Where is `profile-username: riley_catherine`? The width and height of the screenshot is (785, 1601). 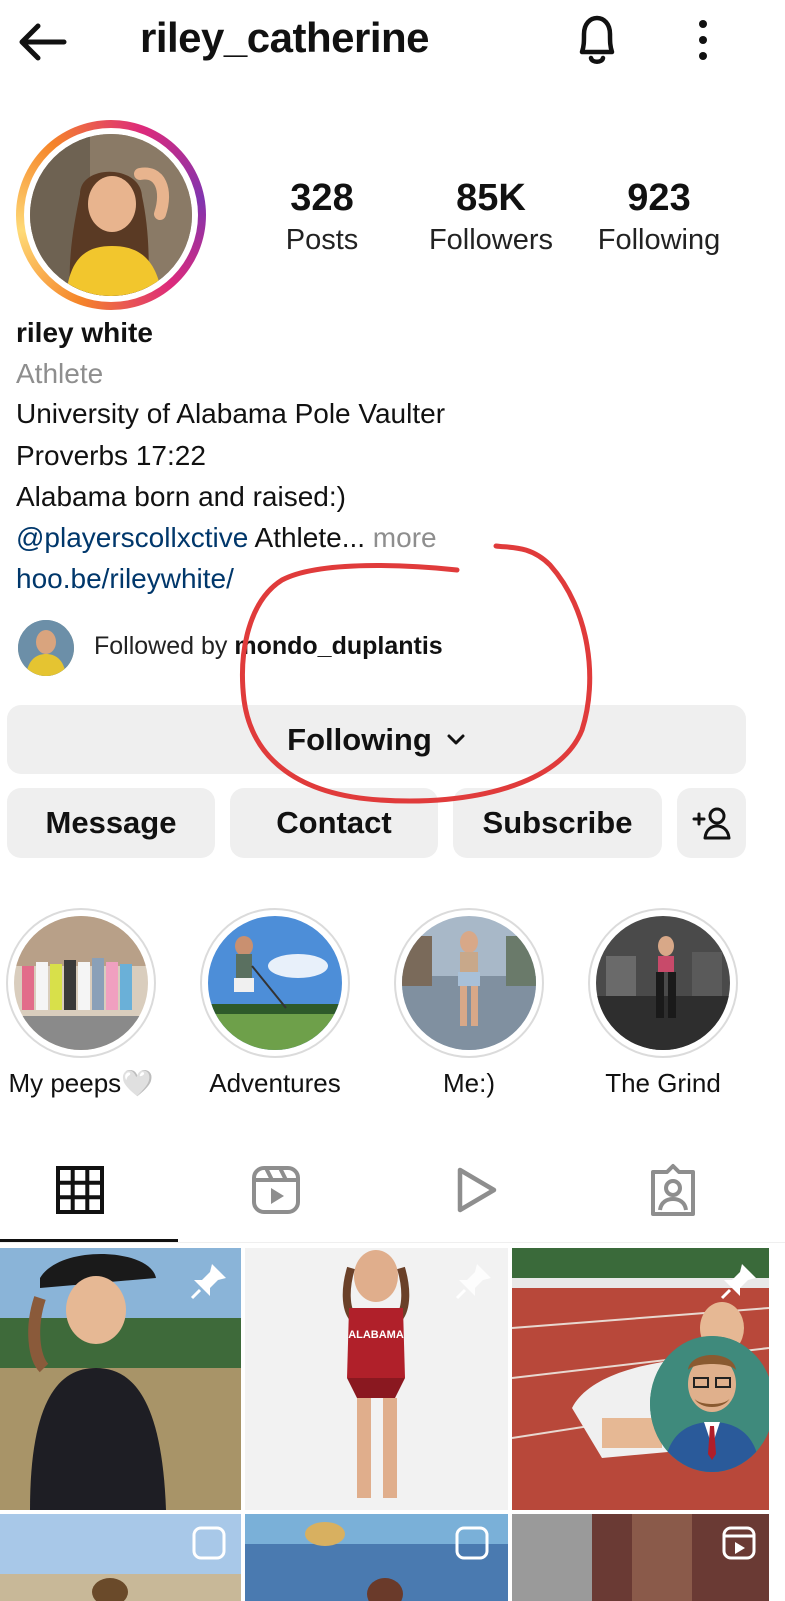
profile-username: riley_catherine is located at coordinates (285, 37).